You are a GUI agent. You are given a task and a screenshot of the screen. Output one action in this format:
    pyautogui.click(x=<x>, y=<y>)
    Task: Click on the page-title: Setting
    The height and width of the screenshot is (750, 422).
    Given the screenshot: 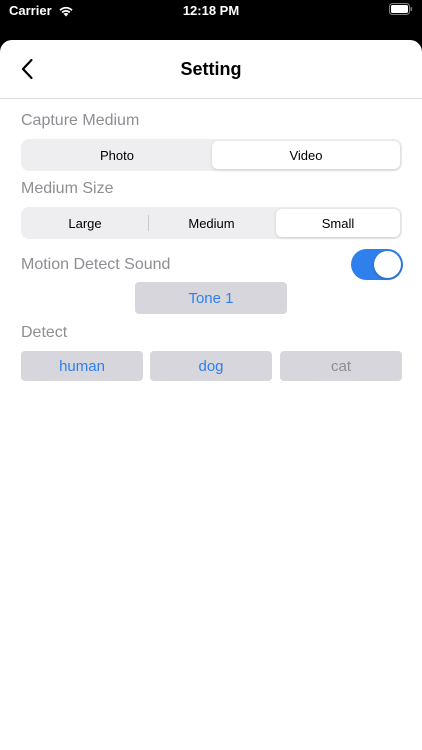 What is the action you would take?
    pyautogui.click(x=211, y=69)
    